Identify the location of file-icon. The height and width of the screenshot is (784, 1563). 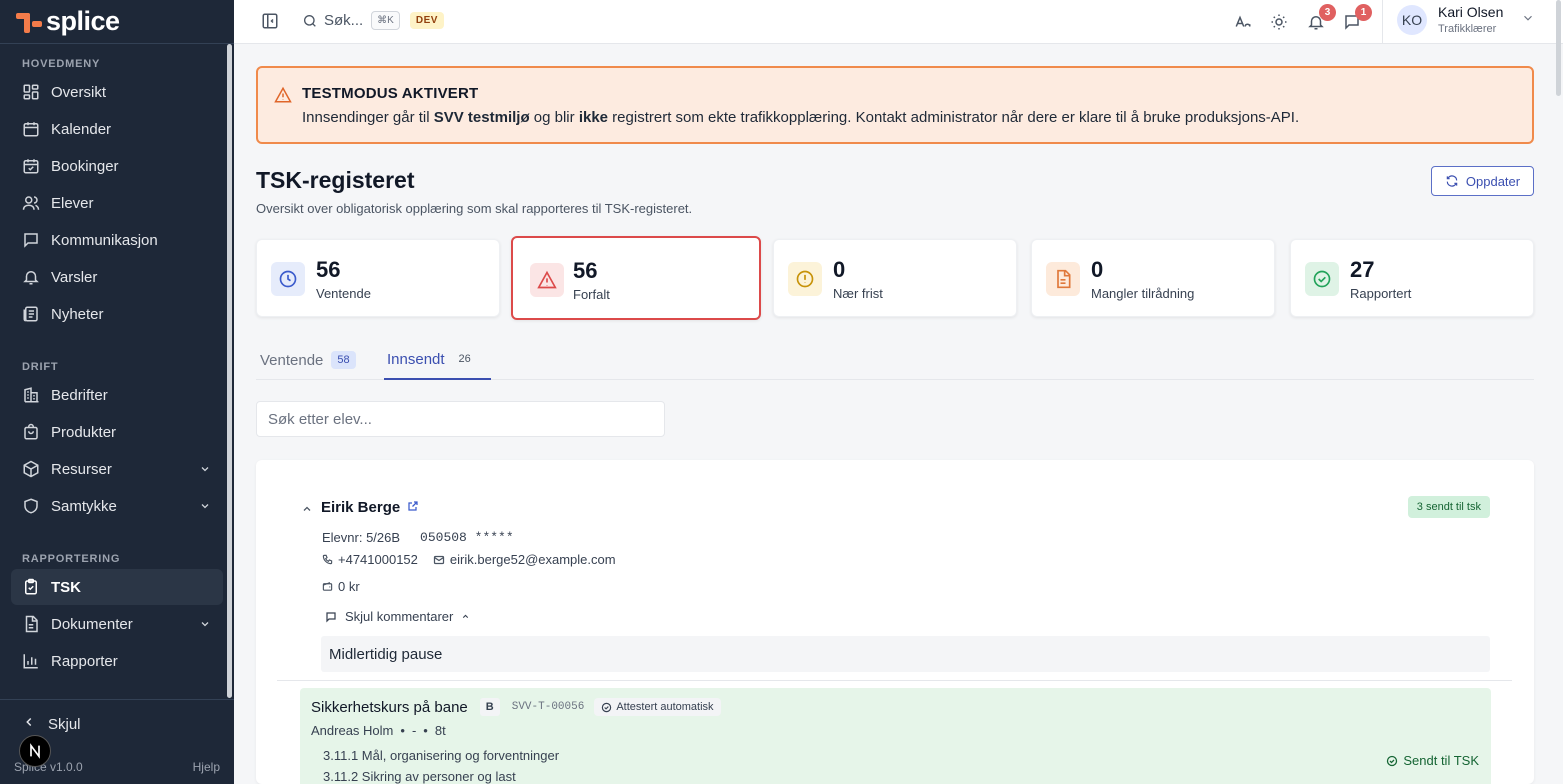
(31, 624).